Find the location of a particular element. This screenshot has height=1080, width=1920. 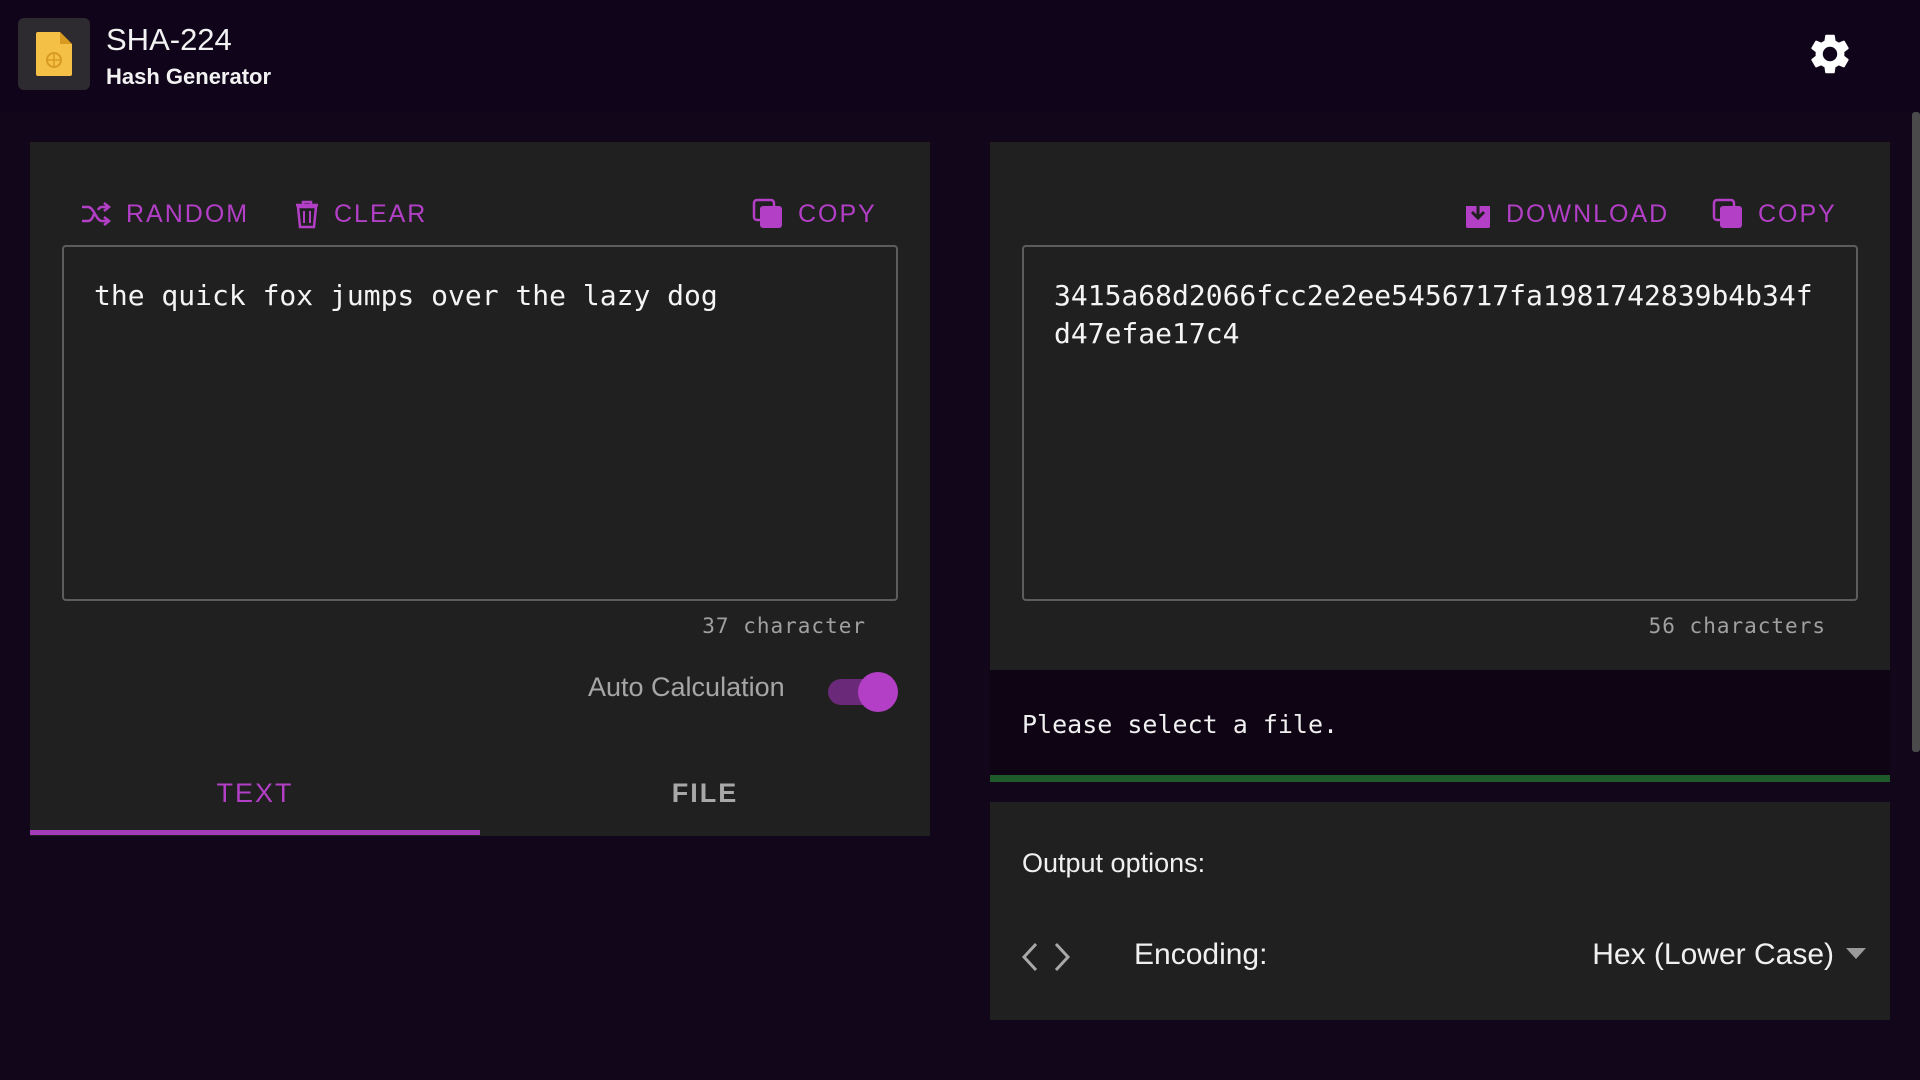

toggle-knob is located at coordinates (878, 692).